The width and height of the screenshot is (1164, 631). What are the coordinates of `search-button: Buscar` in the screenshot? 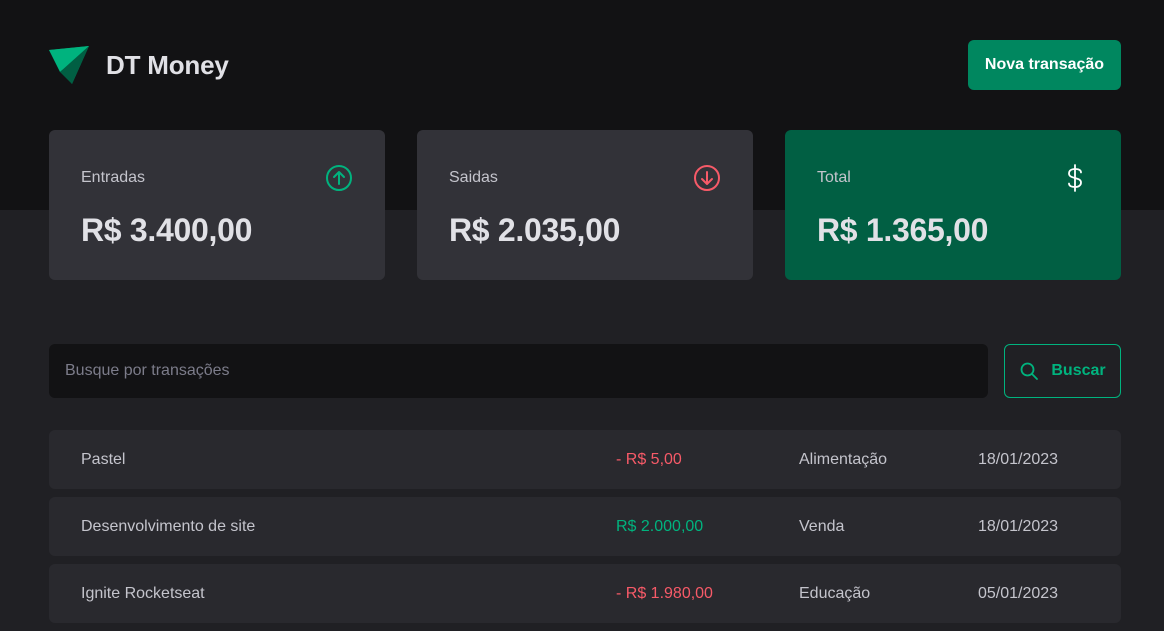 It's located at (1062, 371).